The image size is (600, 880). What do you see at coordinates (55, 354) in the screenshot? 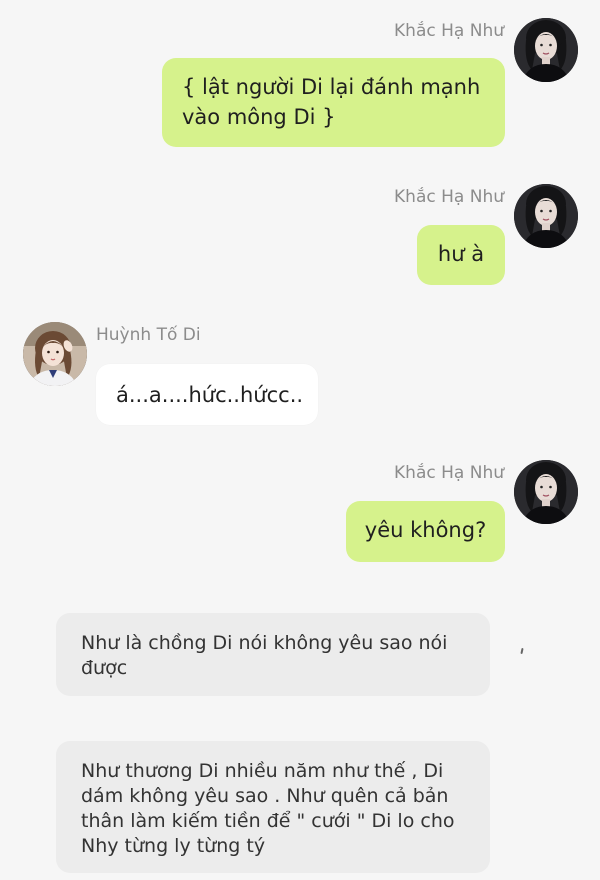
I see `girl-with-braids-avatar-icon` at bounding box center [55, 354].